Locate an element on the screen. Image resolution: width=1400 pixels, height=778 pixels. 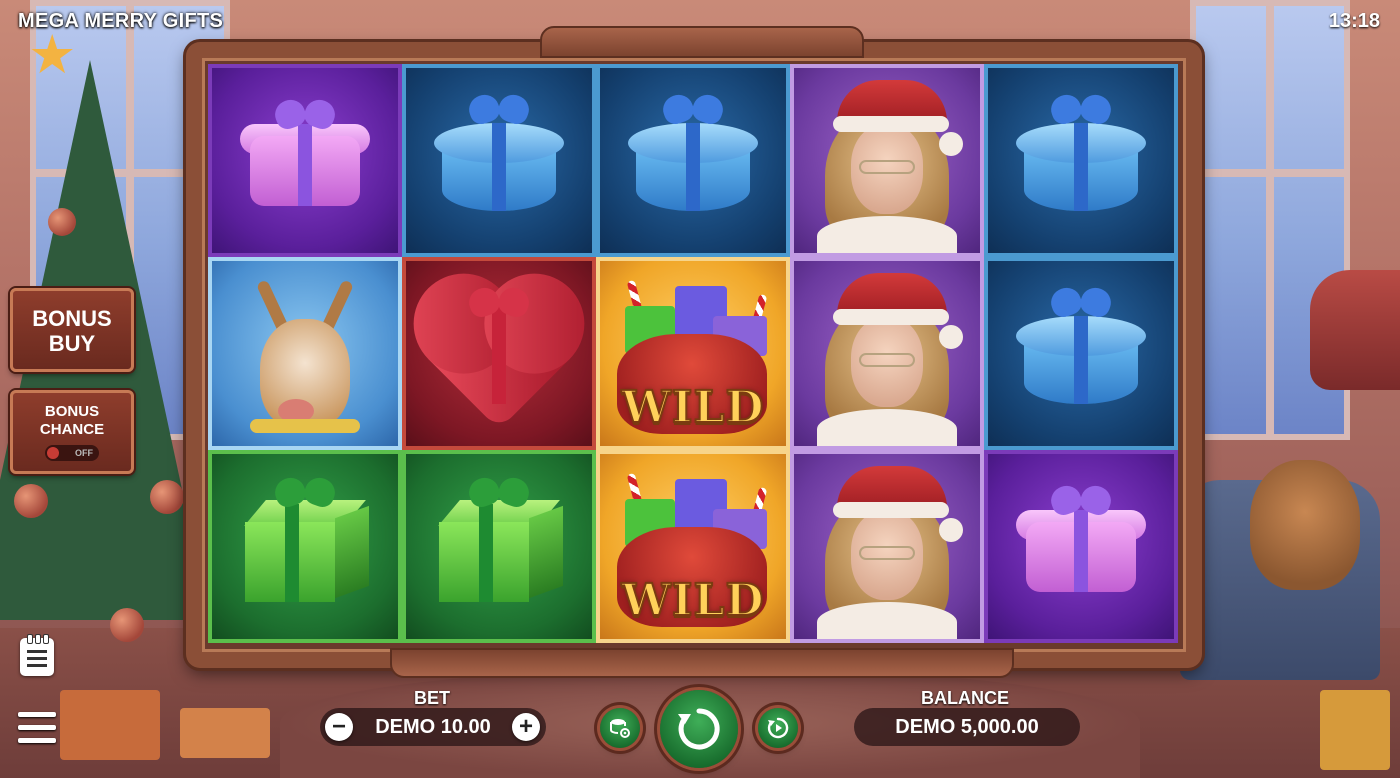
bet-label: BET is located at coordinates (432, 698).